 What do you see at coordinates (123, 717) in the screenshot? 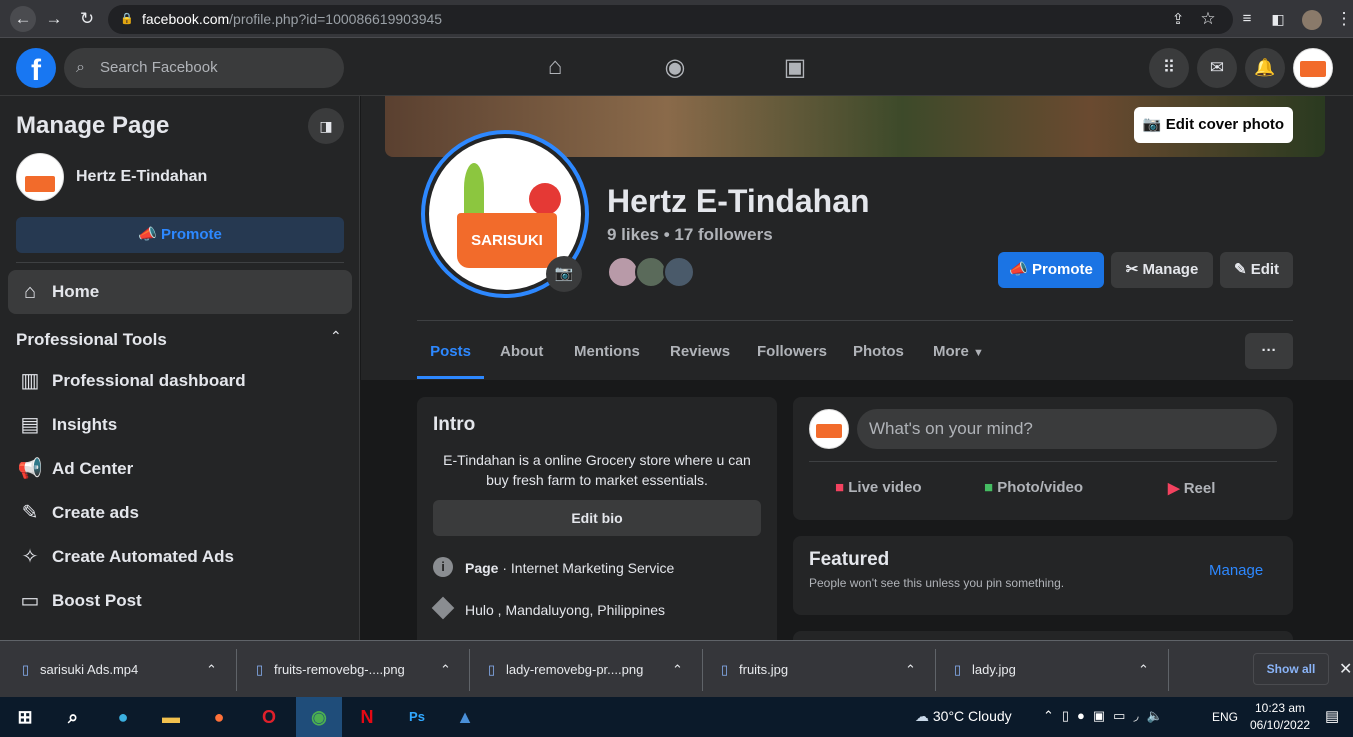
I see `edge-icon: ●` at bounding box center [123, 717].